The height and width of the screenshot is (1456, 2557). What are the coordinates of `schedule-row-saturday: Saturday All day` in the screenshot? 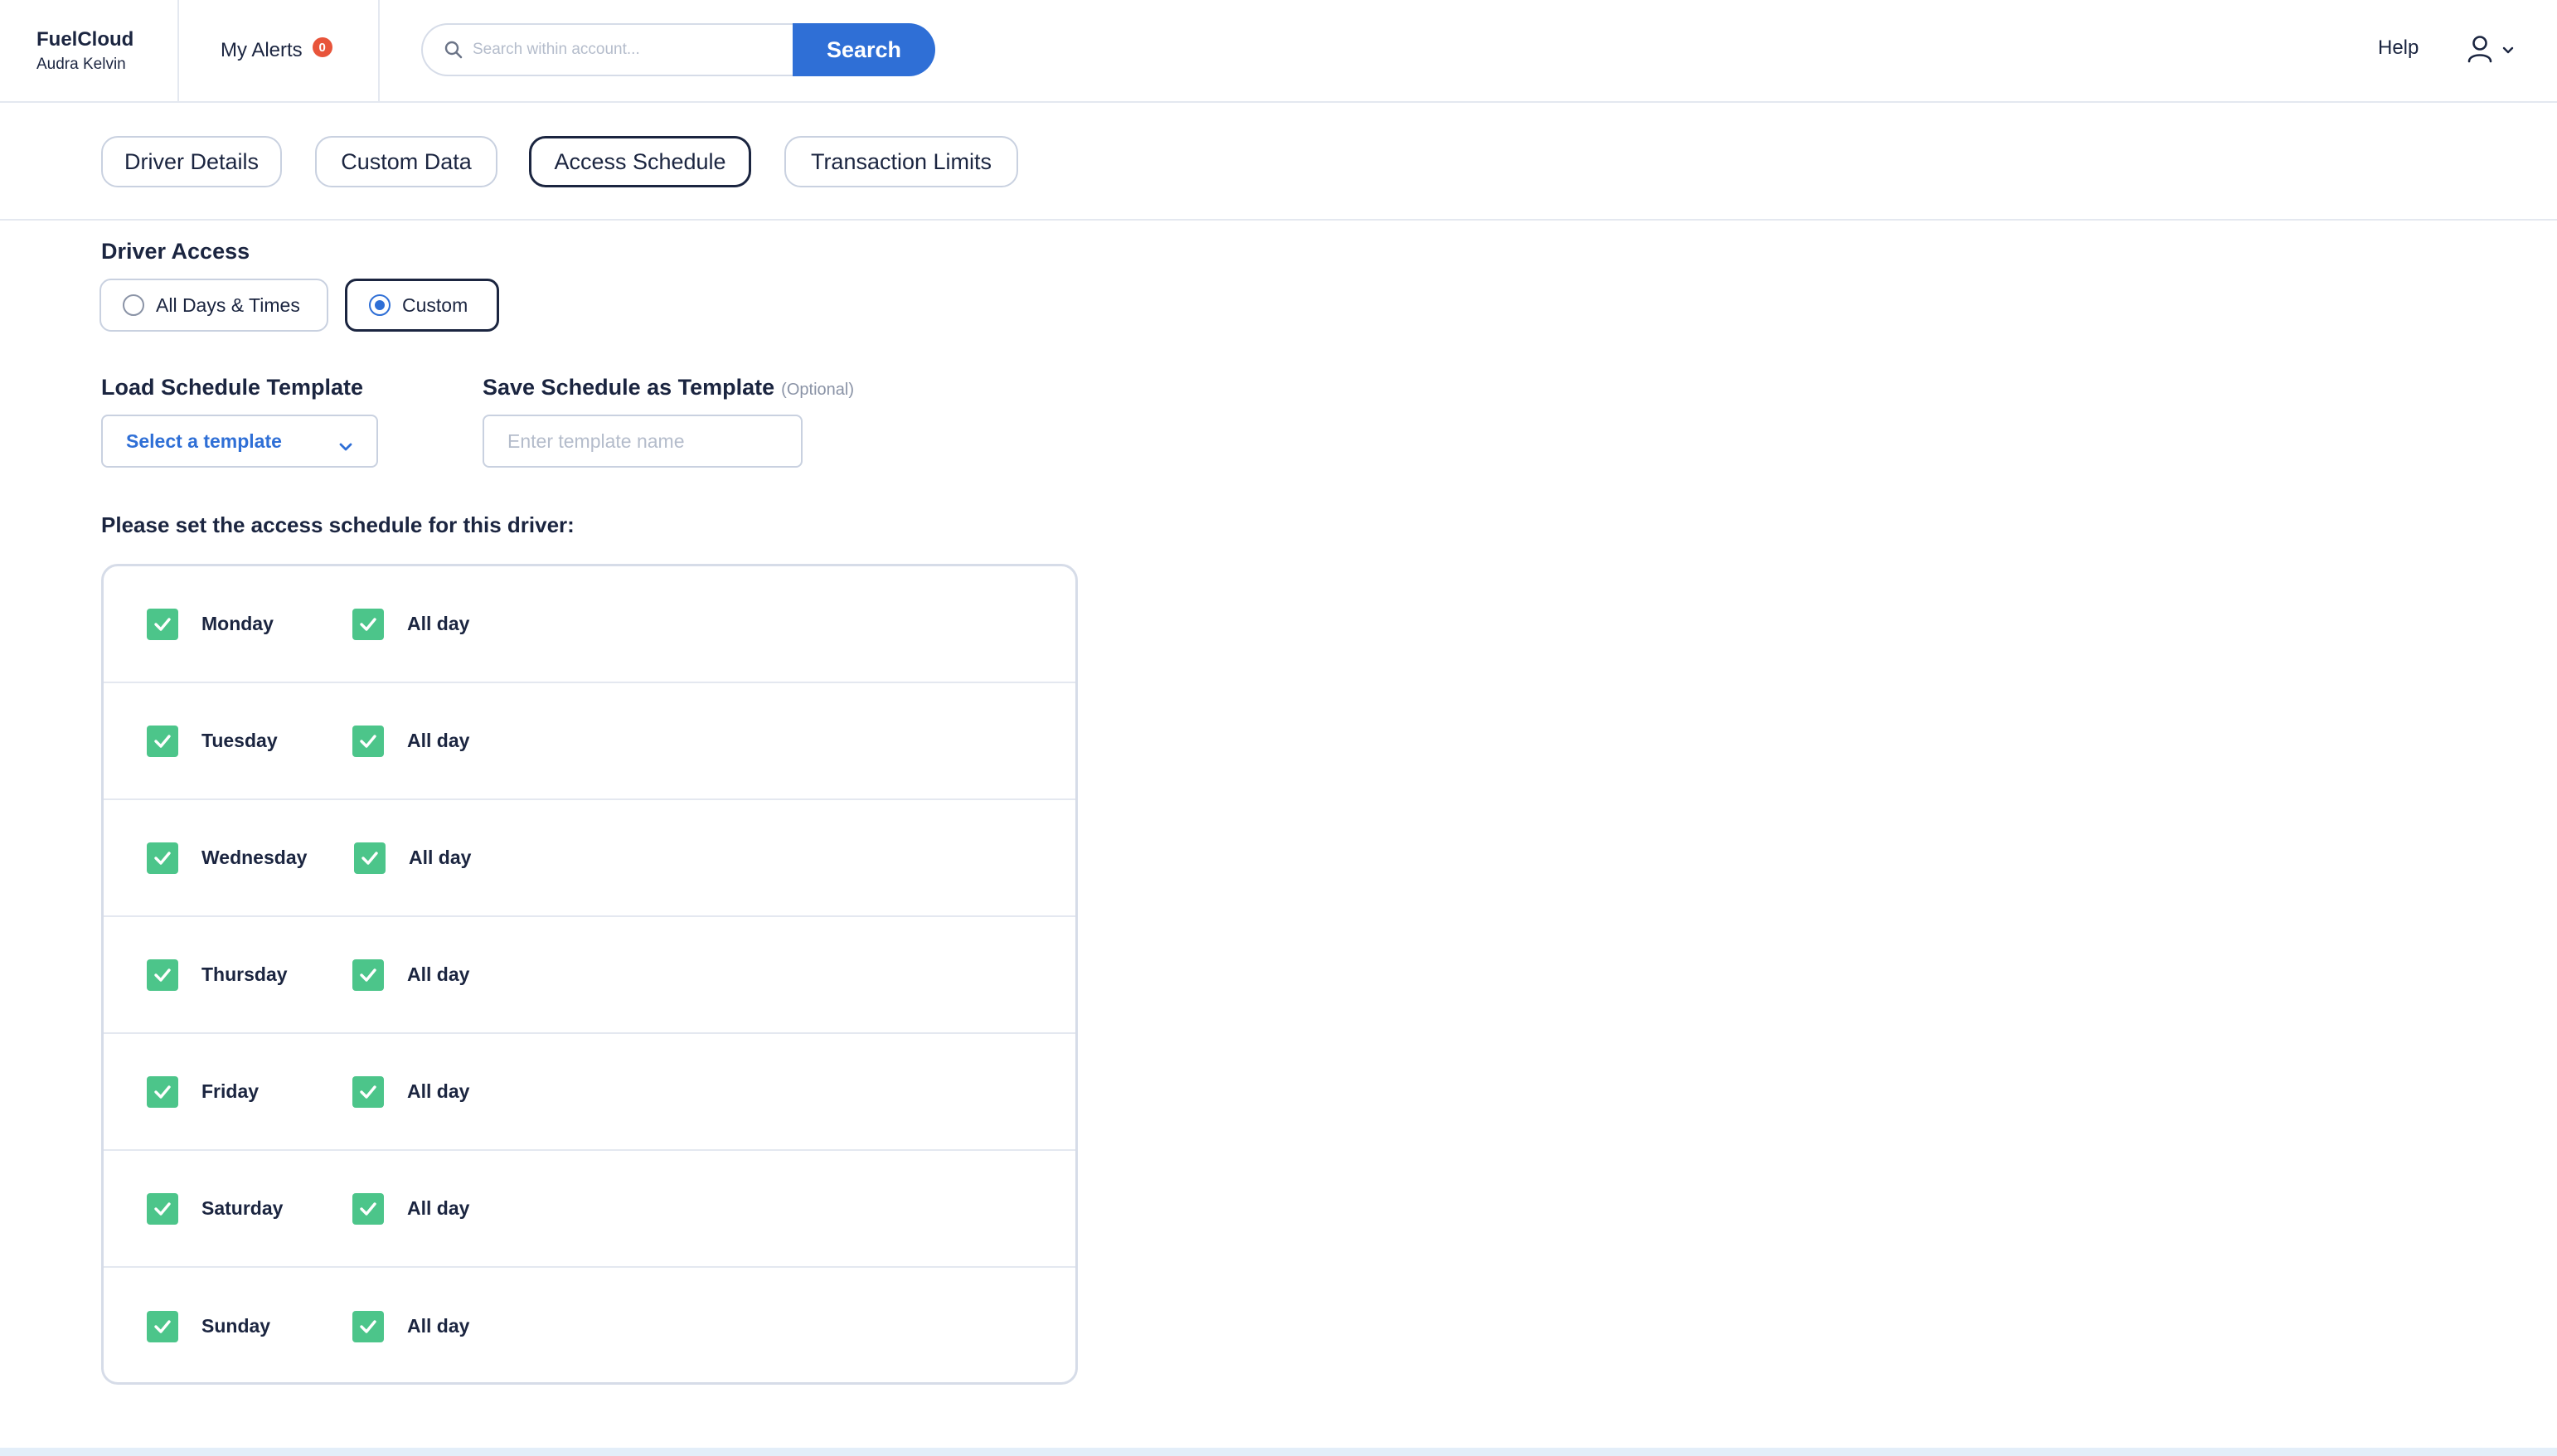 It's located at (589, 1209).